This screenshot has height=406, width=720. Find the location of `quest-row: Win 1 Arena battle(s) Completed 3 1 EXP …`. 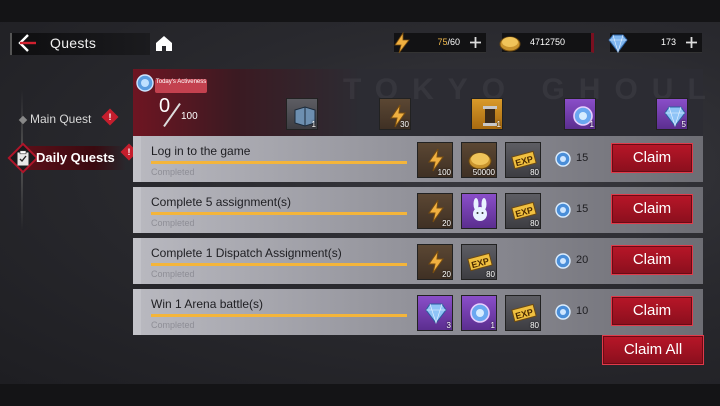

quest-row: Win 1 Arena battle(s) Completed 3 1 EXP … is located at coordinates (418, 312).